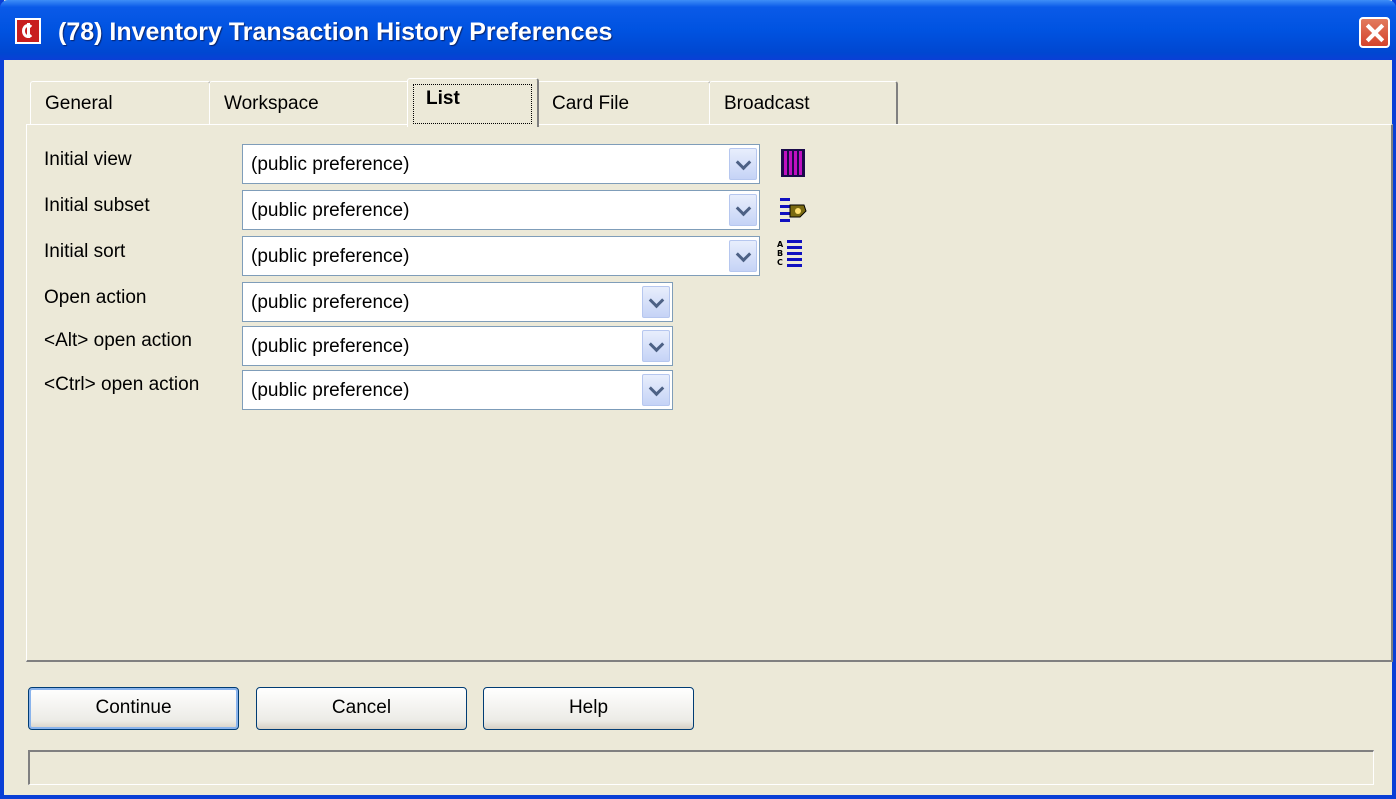 The width and height of the screenshot is (1396, 799). I want to click on close-button, so click(1374, 32).